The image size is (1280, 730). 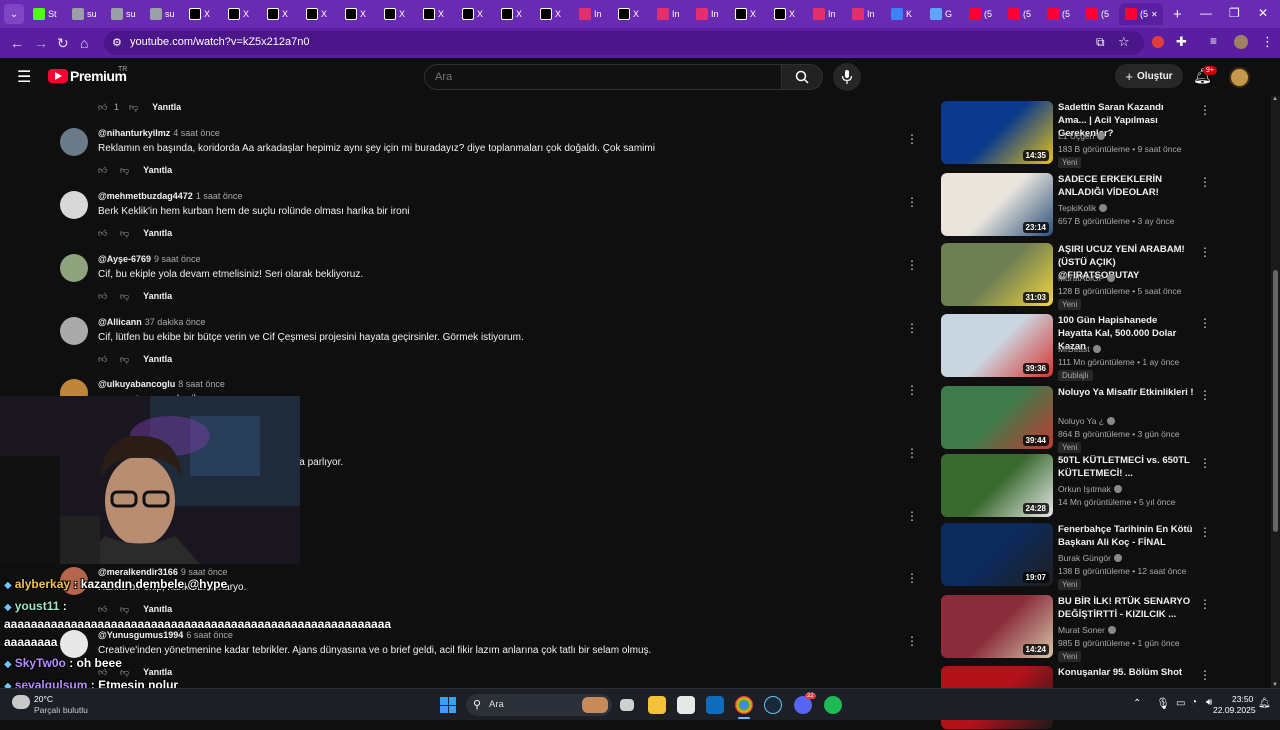 What do you see at coordinates (17, 43) in the screenshot?
I see `back-arrow-icon: ←` at bounding box center [17, 43].